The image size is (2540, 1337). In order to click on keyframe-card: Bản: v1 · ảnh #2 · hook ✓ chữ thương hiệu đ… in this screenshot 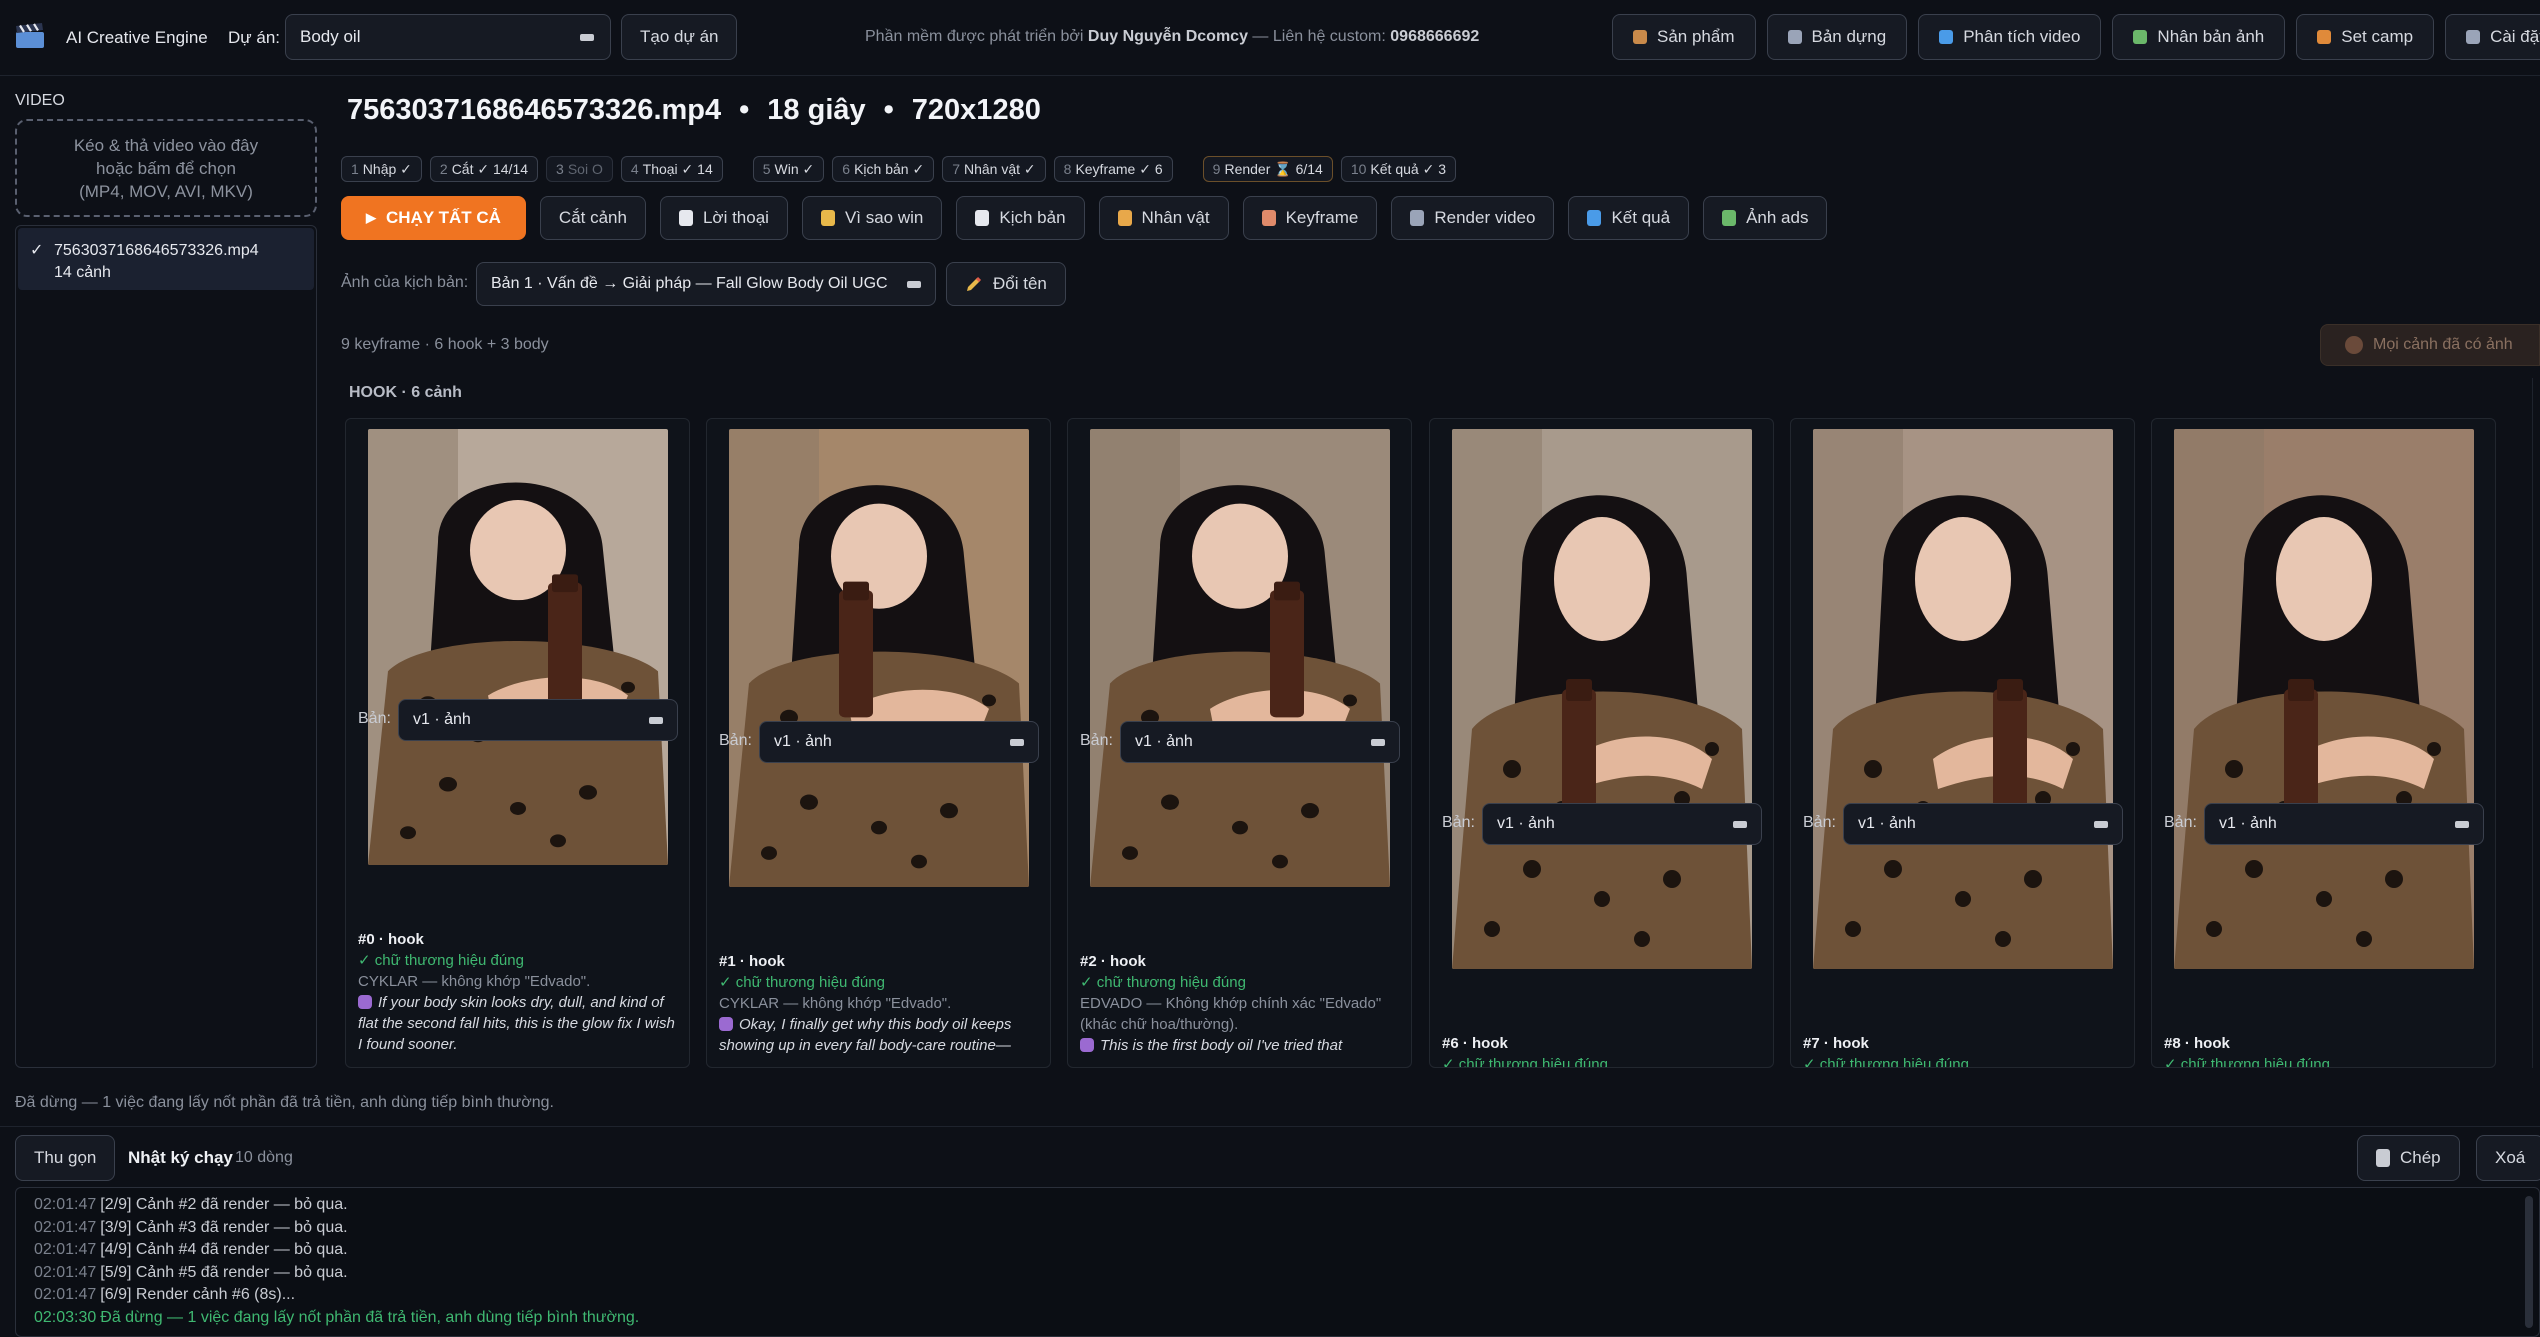, I will do `click(1239, 743)`.